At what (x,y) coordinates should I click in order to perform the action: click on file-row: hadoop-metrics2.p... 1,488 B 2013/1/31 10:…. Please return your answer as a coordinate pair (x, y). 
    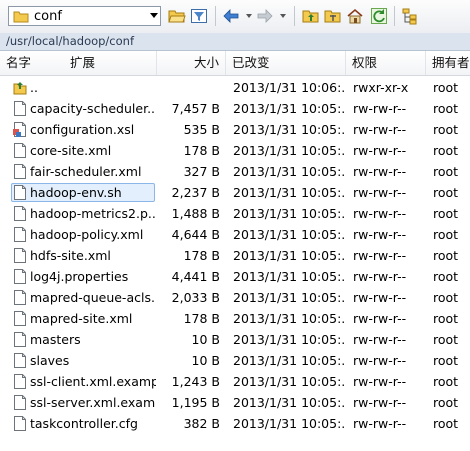
    Looking at the image, I should click on (235, 213).